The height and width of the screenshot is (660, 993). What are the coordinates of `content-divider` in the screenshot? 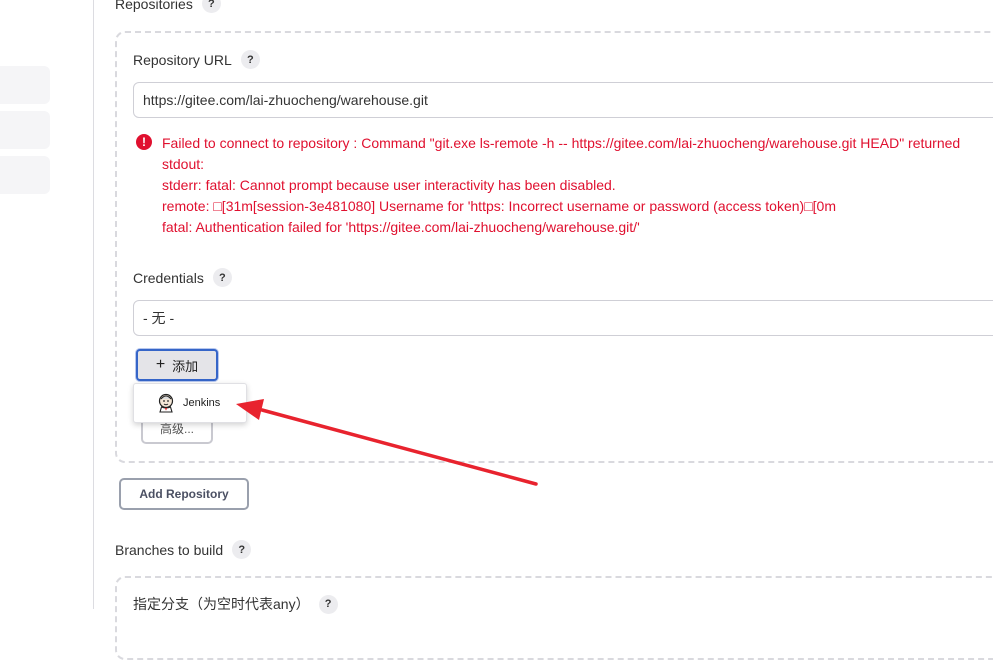 It's located at (93, 304).